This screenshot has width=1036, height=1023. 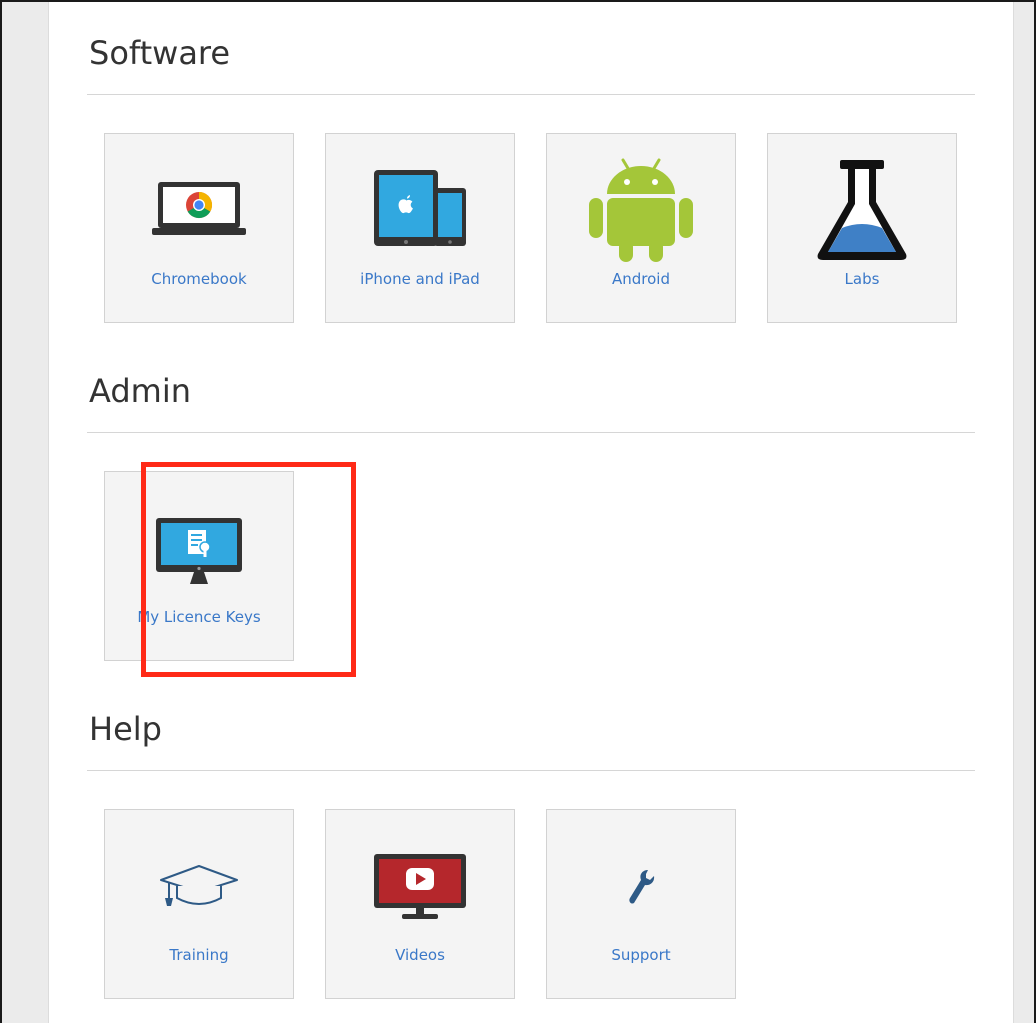 What do you see at coordinates (420, 279) in the screenshot?
I see `tile-label: iPhone and iPad` at bounding box center [420, 279].